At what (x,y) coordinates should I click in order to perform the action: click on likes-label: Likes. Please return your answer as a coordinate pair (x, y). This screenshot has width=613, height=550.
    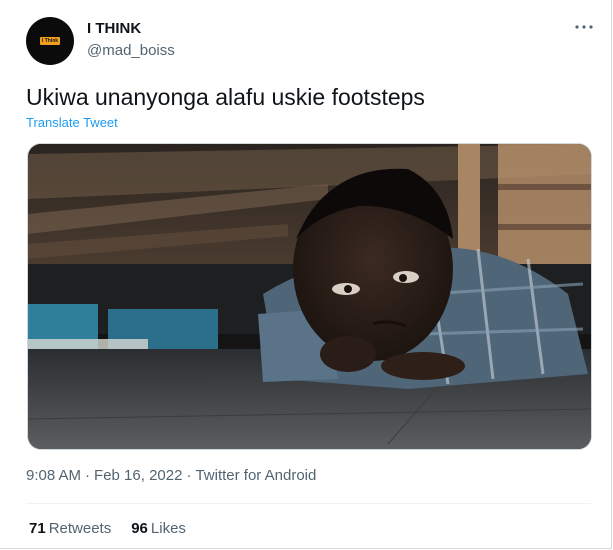
    Looking at the image, I should click on (168, 528).